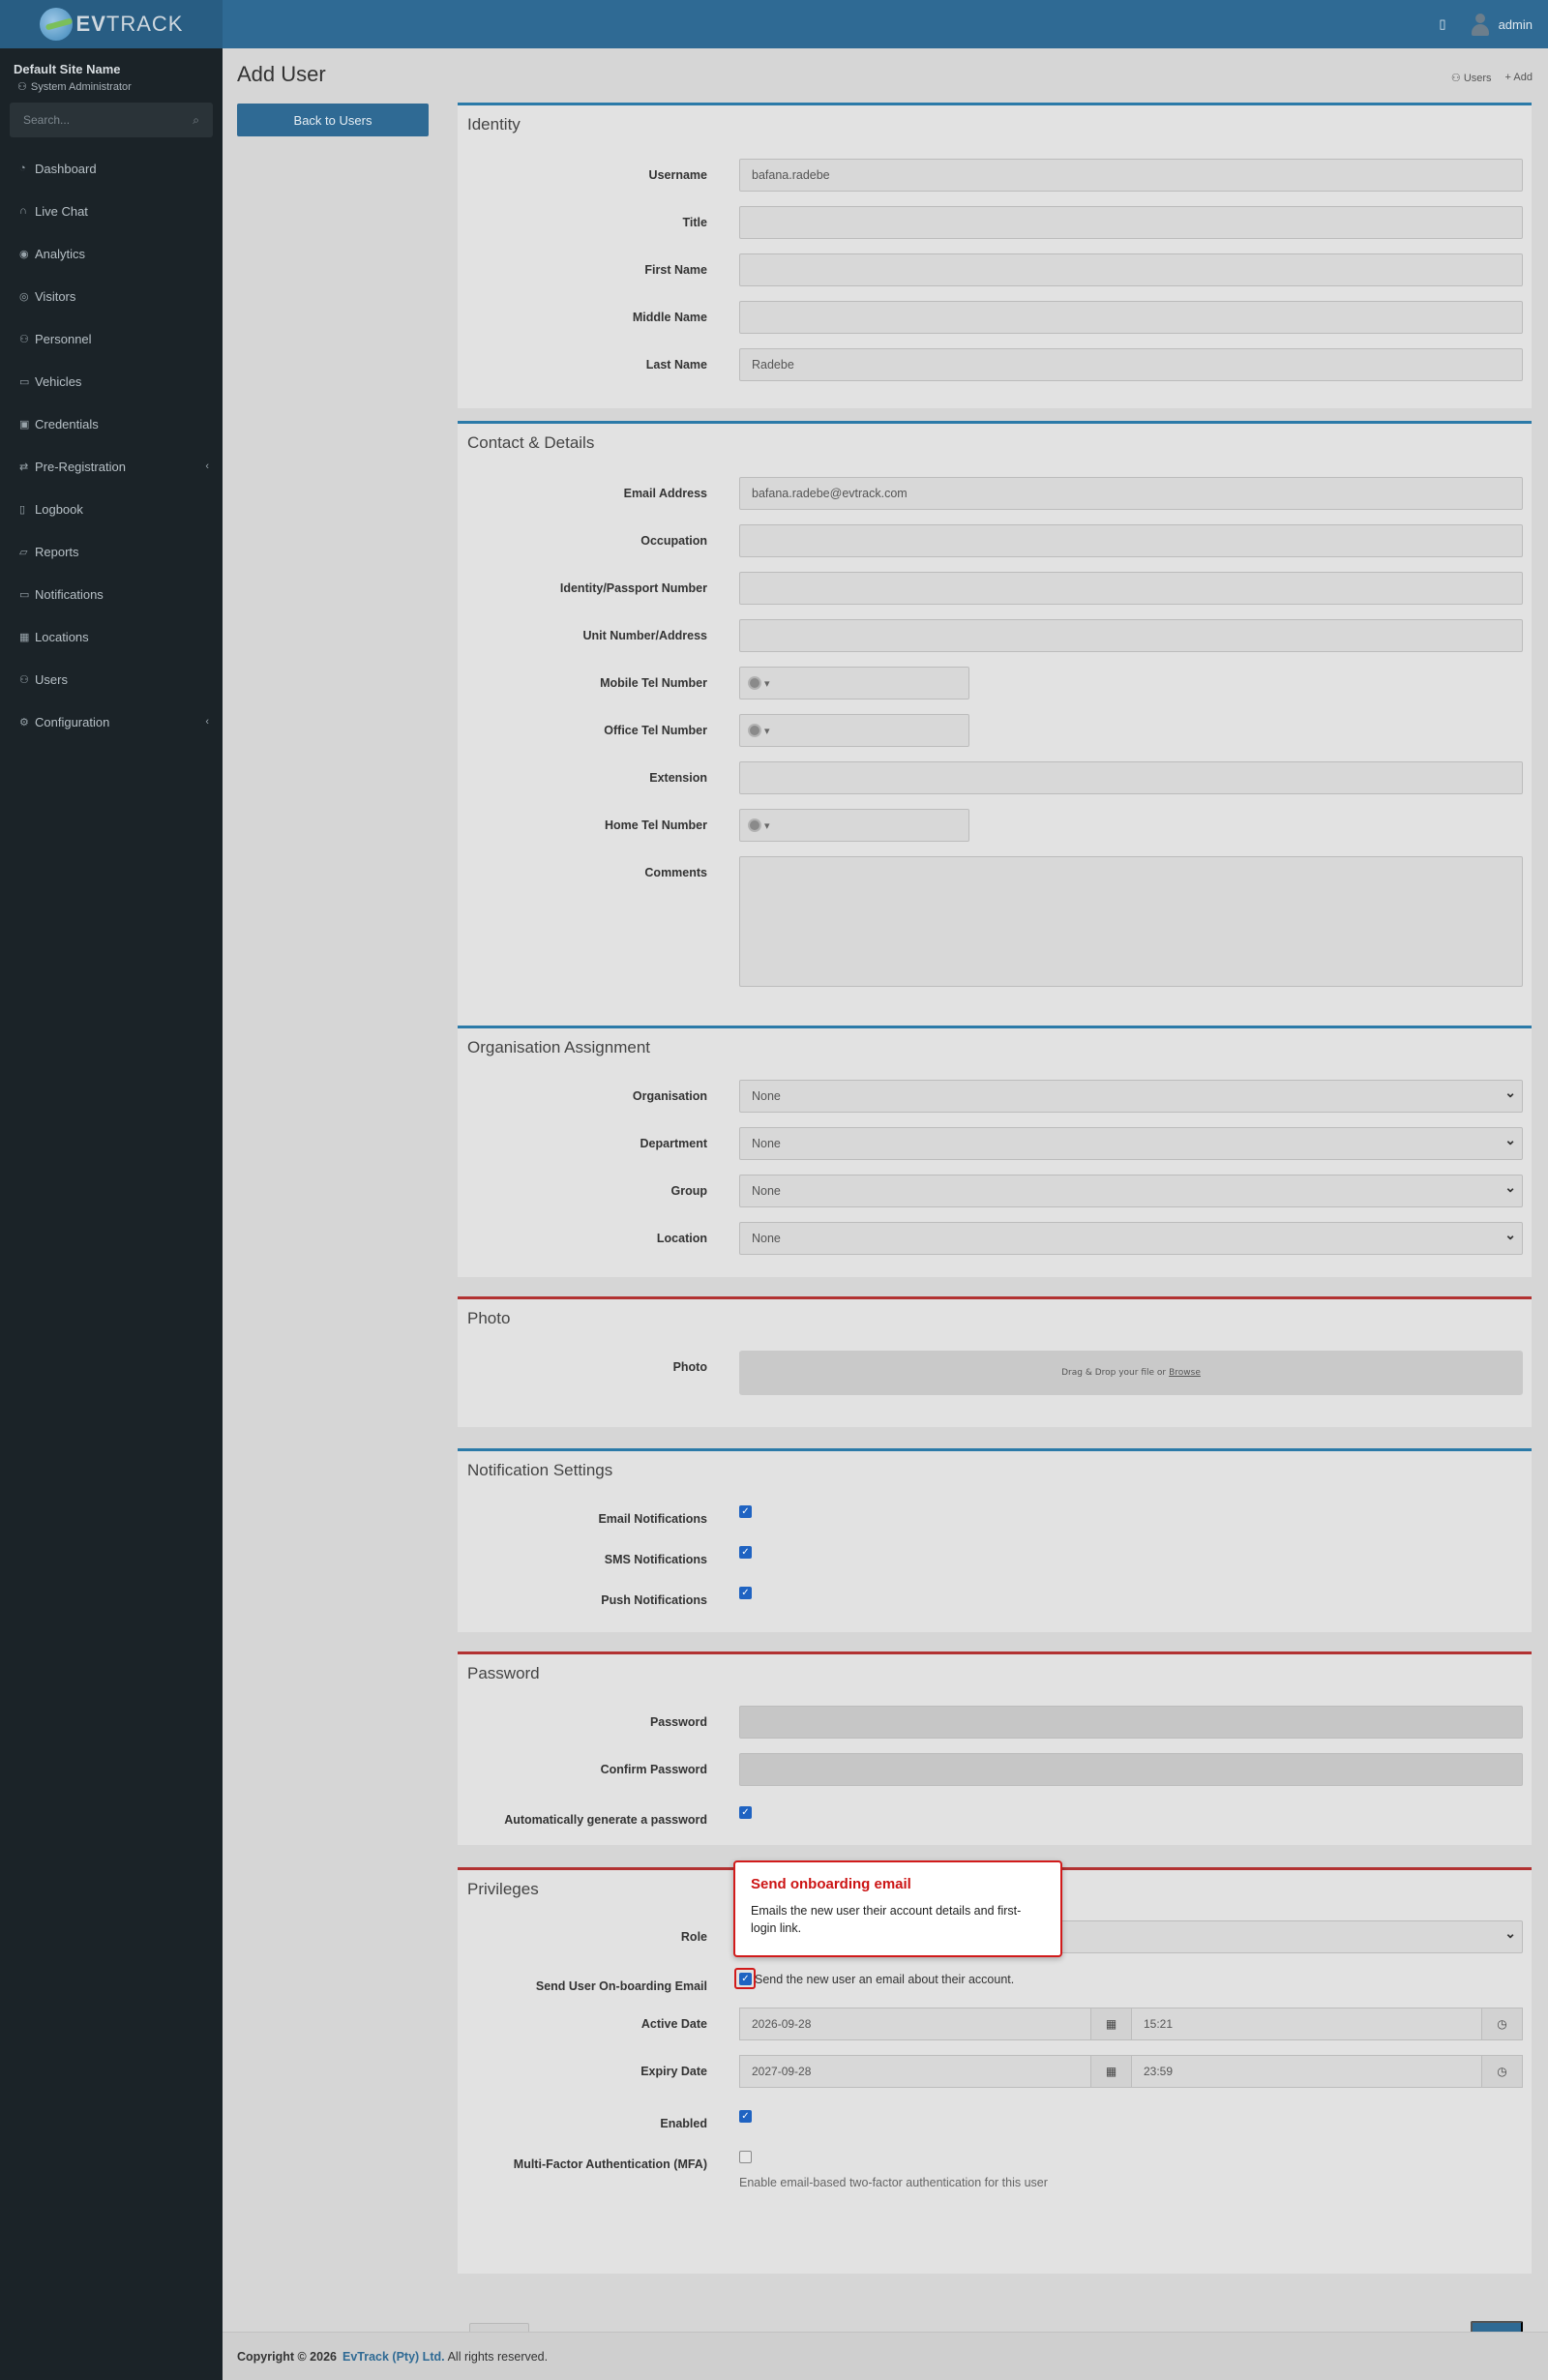 This screenshot has width=1548, height=2380. What do you see at coordinates (745, 2117) in the screenshot?
I see `enabled-checkbox: ✓` at bounding box center [745, 2117].